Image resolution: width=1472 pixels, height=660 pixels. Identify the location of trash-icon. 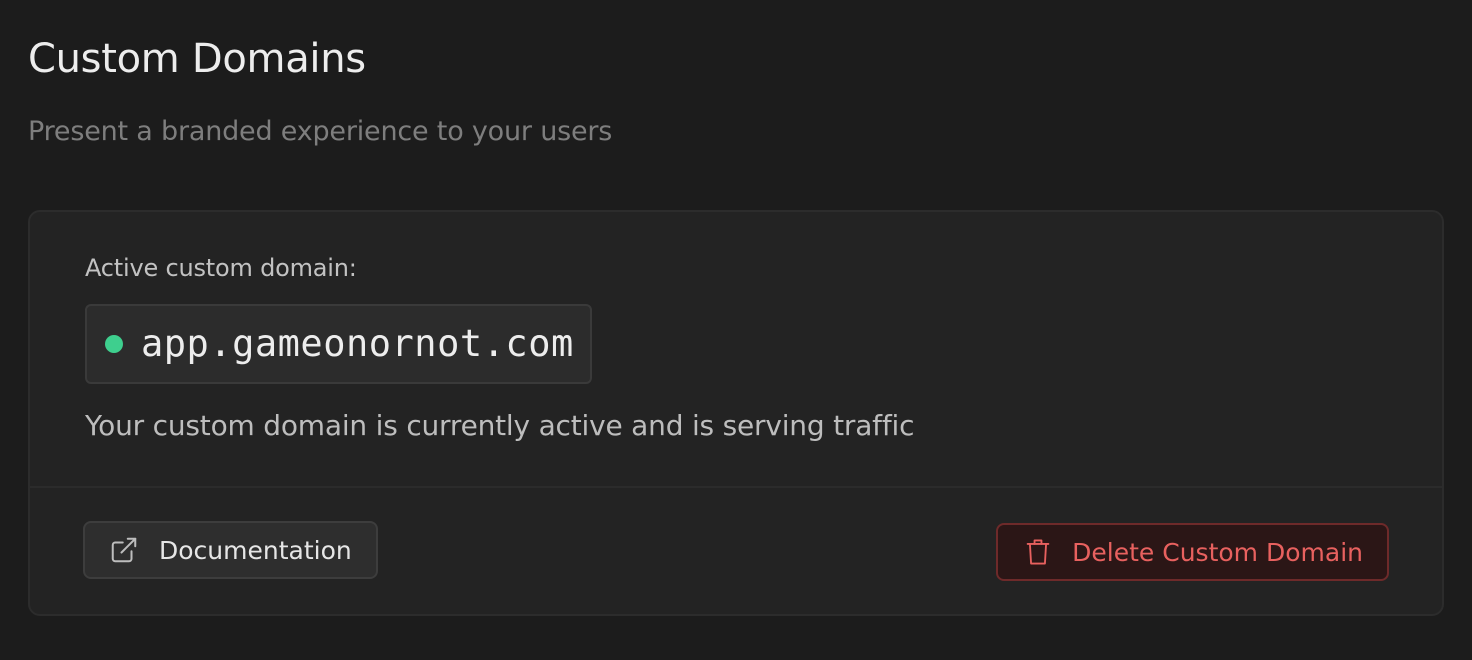
(1038, 552).